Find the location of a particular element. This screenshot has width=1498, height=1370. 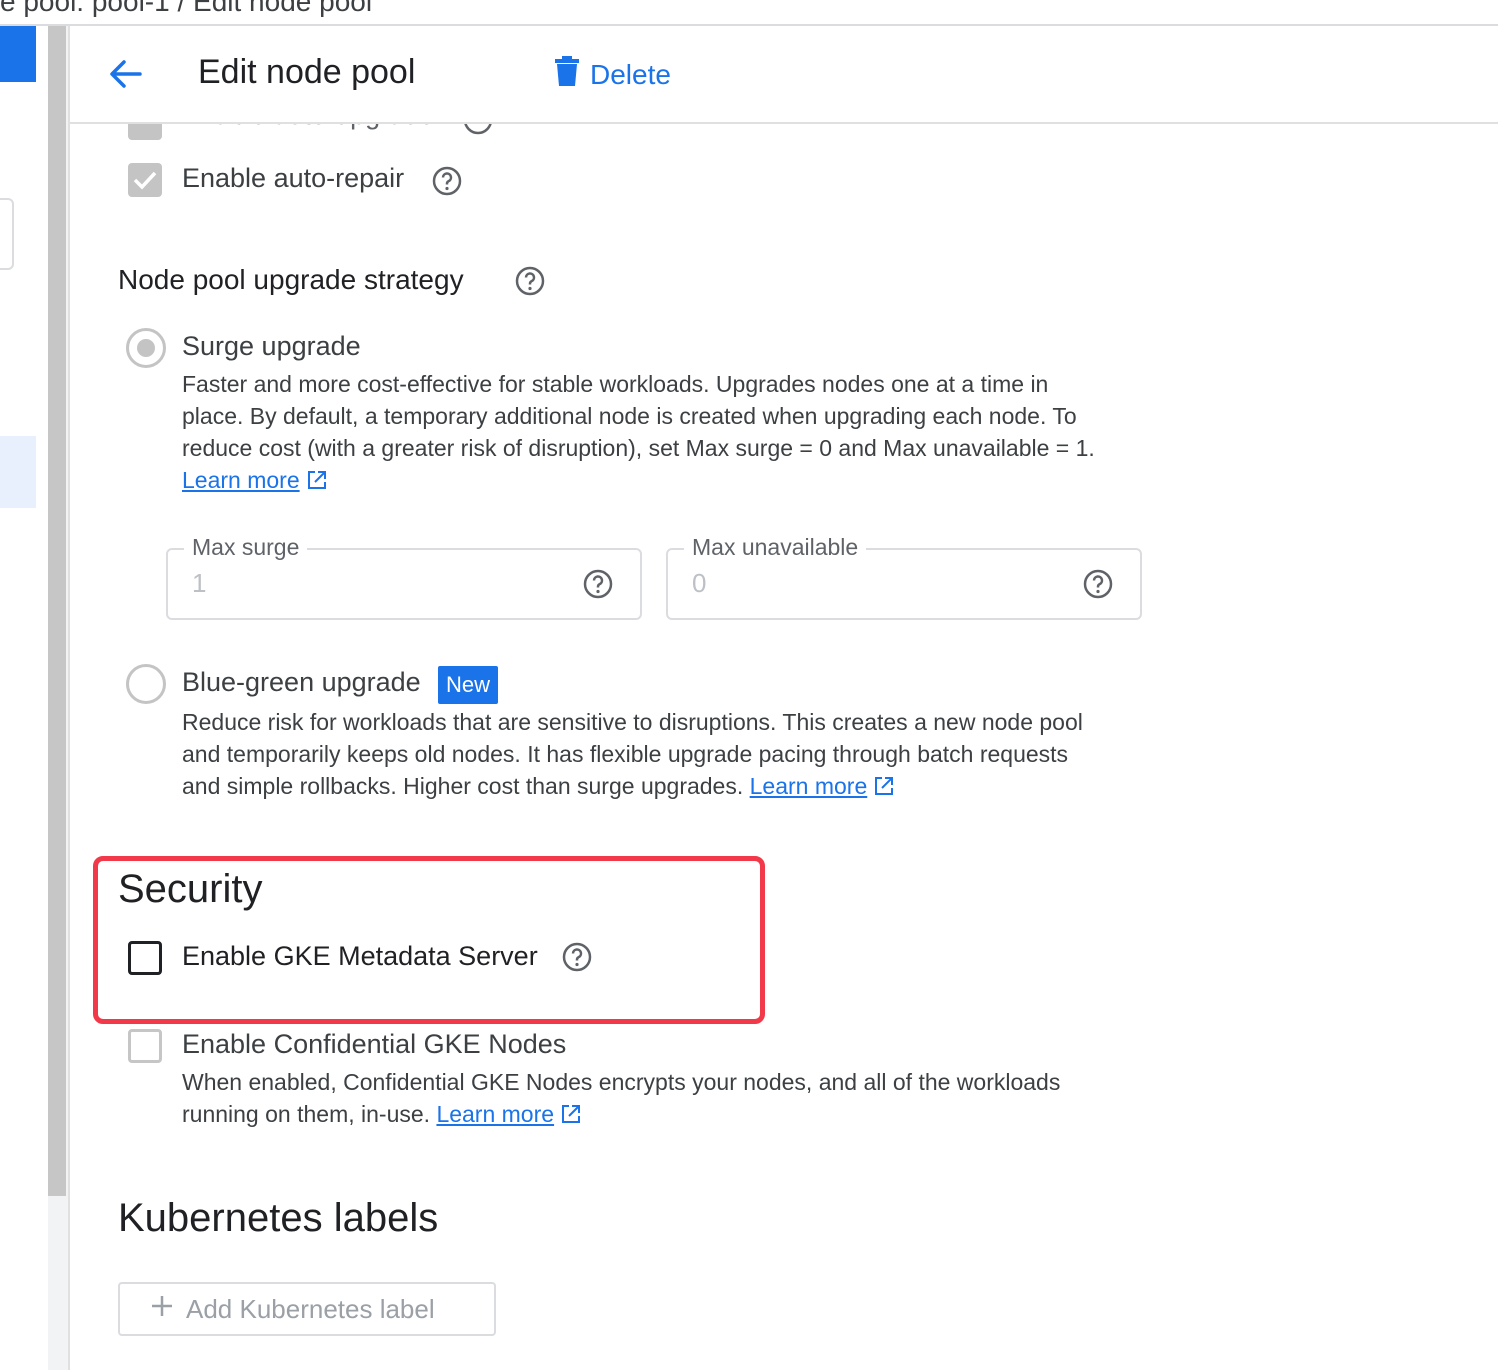

add-kubernetes-label-button: Add Kubernetes label is located at coordinates (307, 1309).